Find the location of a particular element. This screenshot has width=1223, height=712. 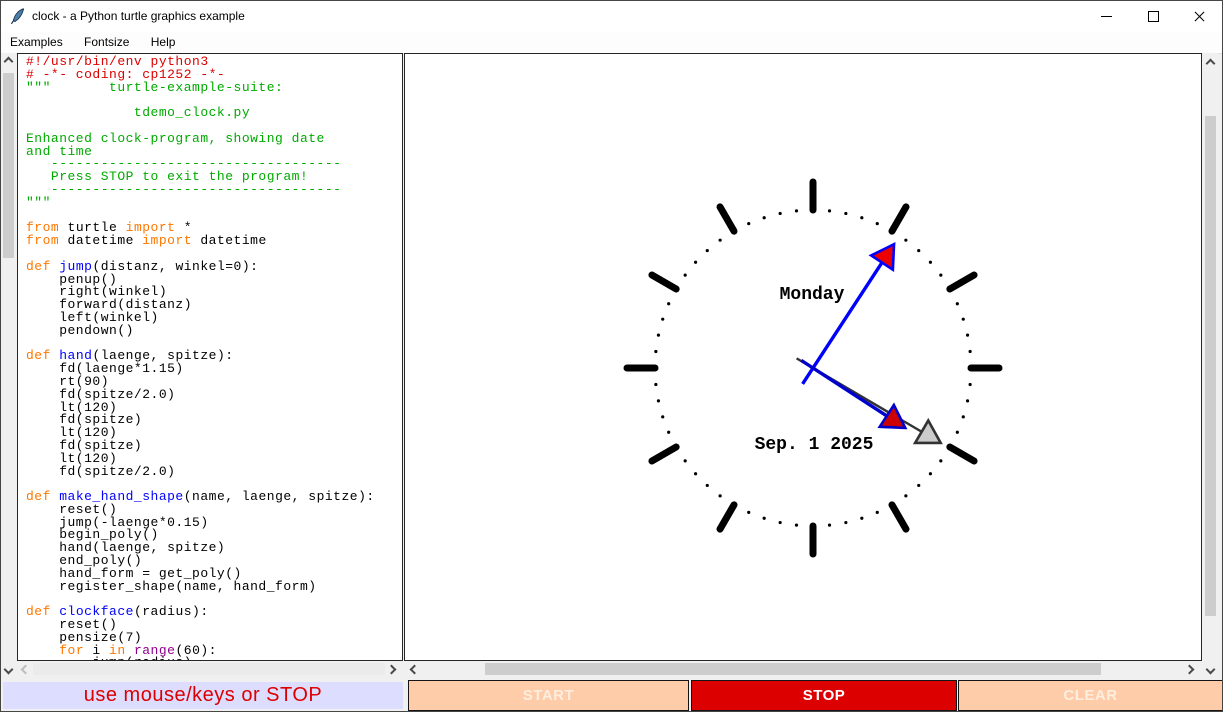

minimize-button is located at coordinates (1107, 16).